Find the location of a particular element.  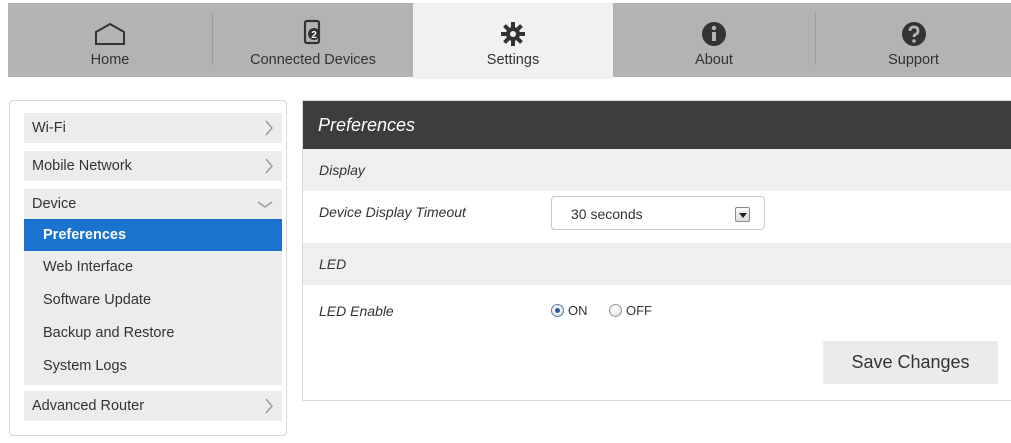

sidebar-subitem-preferences: Preferences is located at coordinates (153, 235).